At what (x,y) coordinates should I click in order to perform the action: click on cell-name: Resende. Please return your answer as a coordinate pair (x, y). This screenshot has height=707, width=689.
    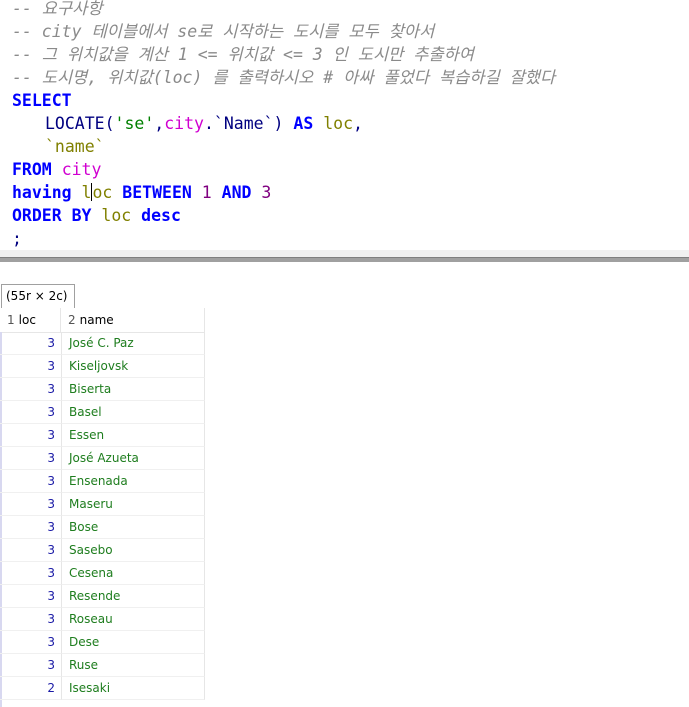
    Looking at the image, I should click on (133, 596).